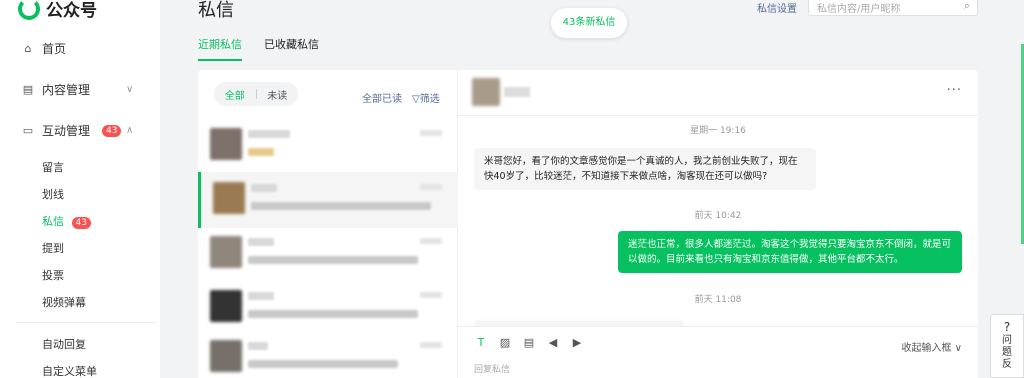 This screenshot has width=1024, height=378. What do you see at coordinates (66, 131) in the screenshot?
I see `sidebar-item-label: 互动管理` at bounding box center [66, 131].